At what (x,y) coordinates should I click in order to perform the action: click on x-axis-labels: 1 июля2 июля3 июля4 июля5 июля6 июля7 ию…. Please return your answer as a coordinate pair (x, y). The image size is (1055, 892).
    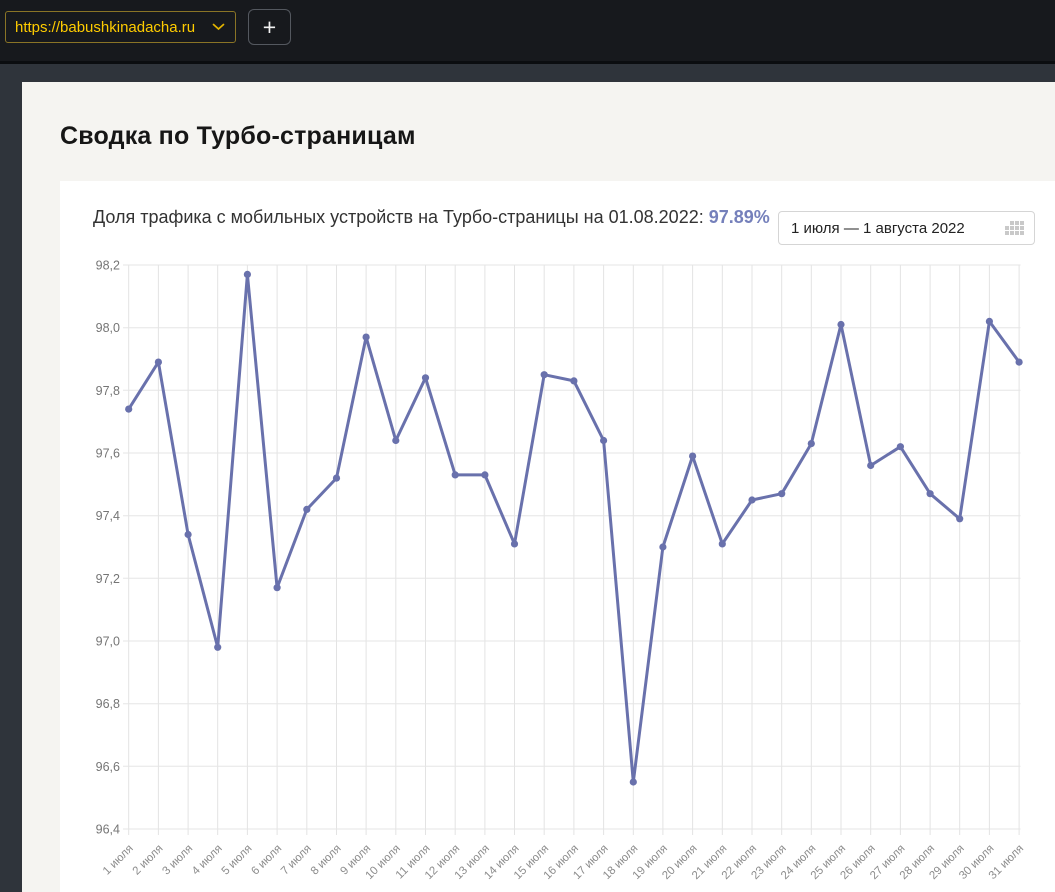
    Looking at the image, I should click on (563, 862).